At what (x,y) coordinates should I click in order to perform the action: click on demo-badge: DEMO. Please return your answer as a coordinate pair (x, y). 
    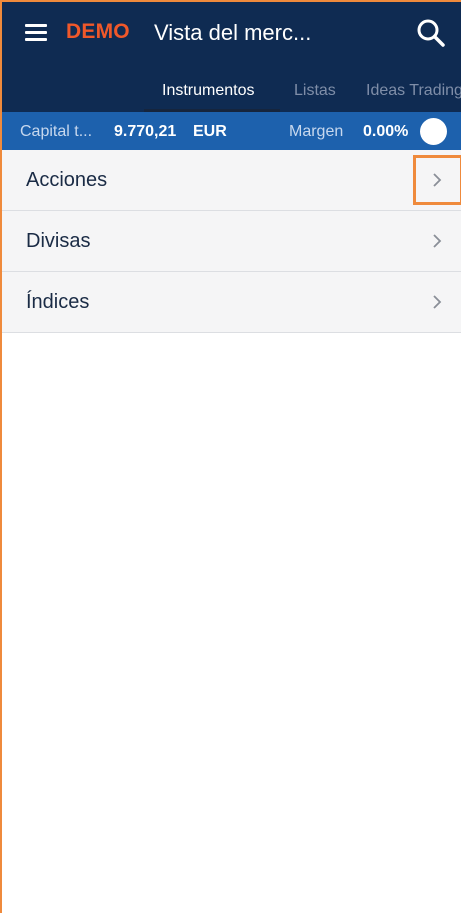
    Looking at the image, I should click on (98, 31).